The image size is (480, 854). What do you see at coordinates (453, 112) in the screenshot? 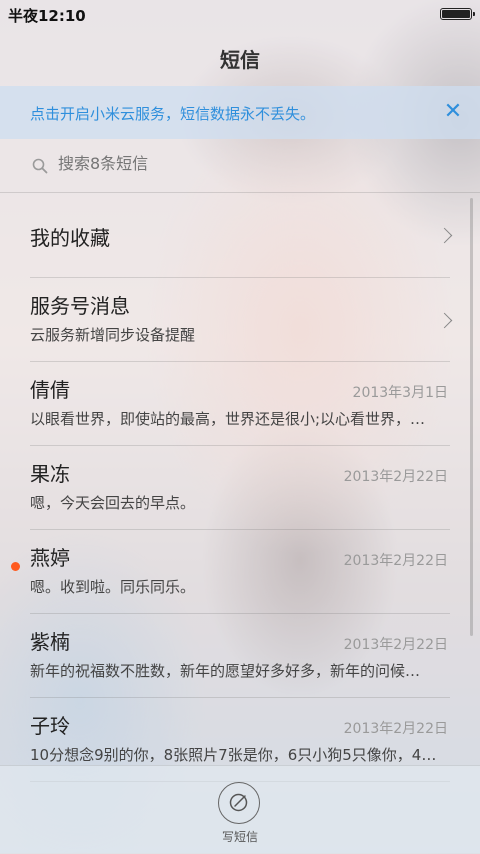
I see `close-icon: ✕` at bounding box center [453, 112].